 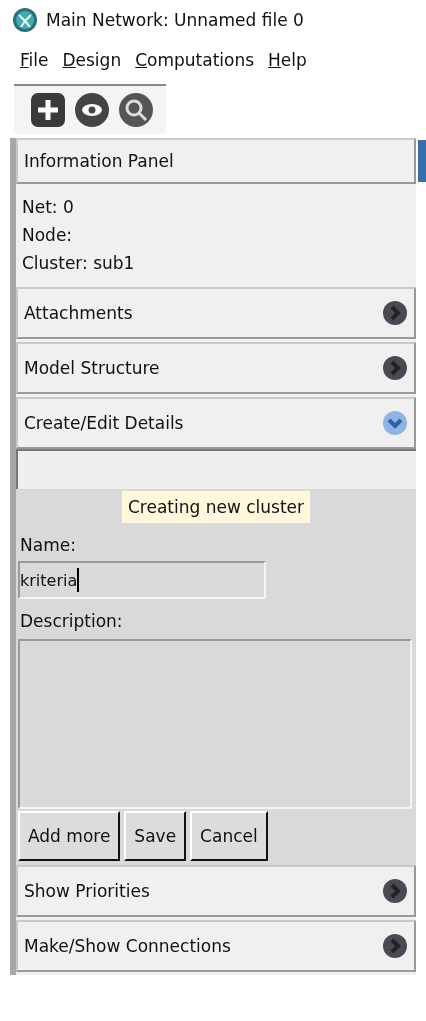 What do you see at coordinates (216, 368) in the screenshot?
I see `section-header: Model Structure` at bounding box center [216, 368].